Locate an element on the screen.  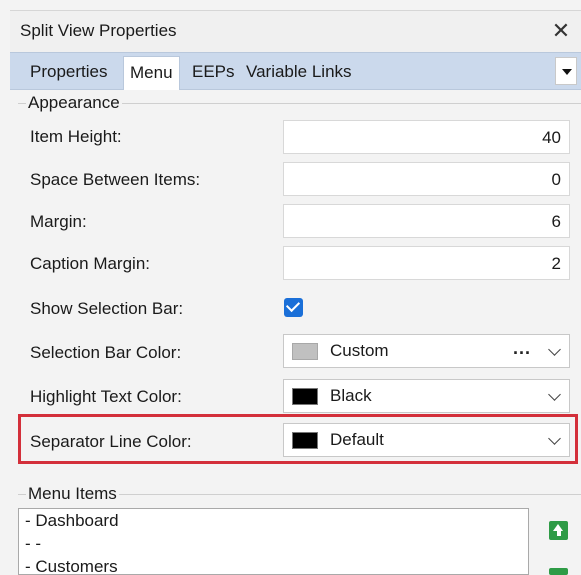
highlight-text-color-select: Black is located at coordinates (426, 396).